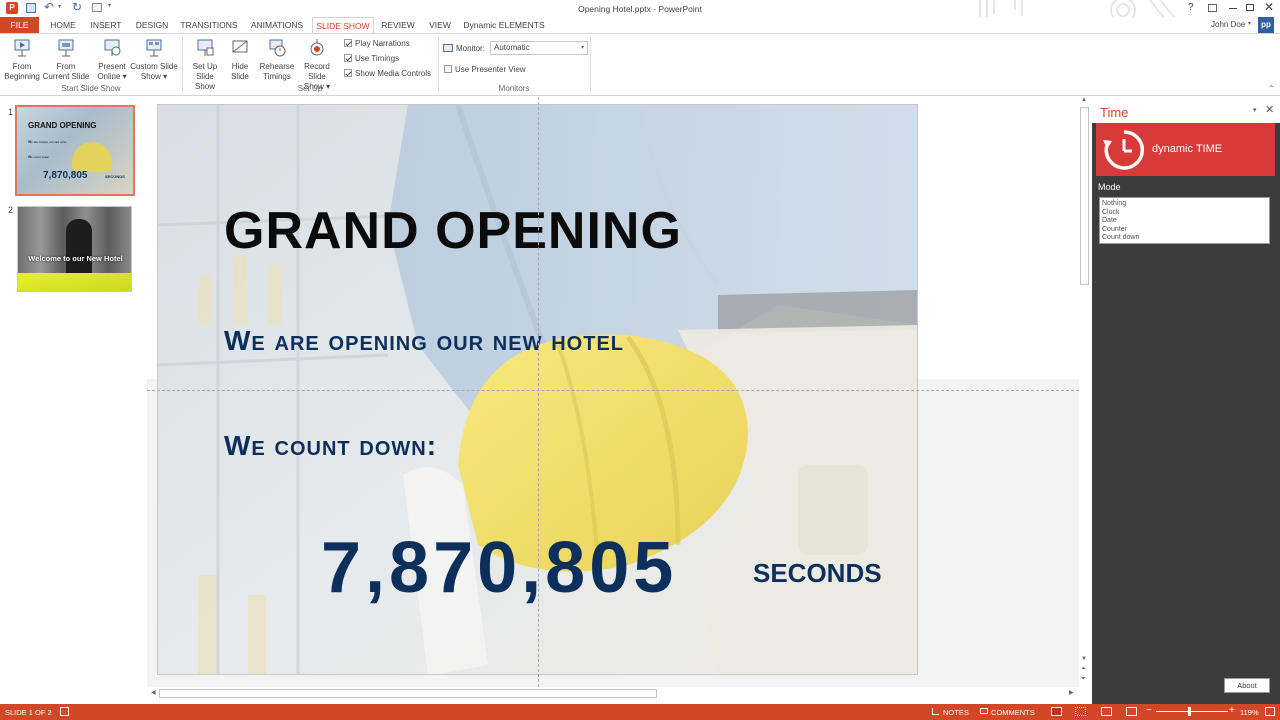  What do you see at coordinates (956, 712) in the screenshot?
I see `notes-button: NOTES` at bounding box center [956, 712].